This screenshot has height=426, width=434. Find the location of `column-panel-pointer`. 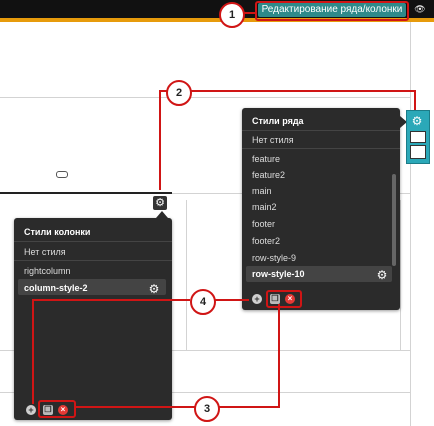

column-panel-pointer is located at coordinates (162, 214).